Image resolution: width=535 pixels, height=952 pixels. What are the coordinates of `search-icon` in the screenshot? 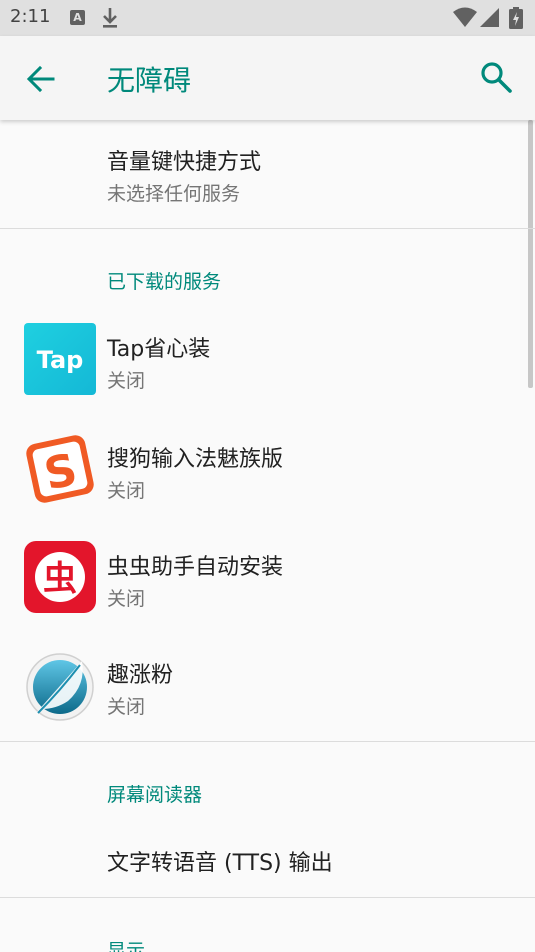 It's located at (496, 77).